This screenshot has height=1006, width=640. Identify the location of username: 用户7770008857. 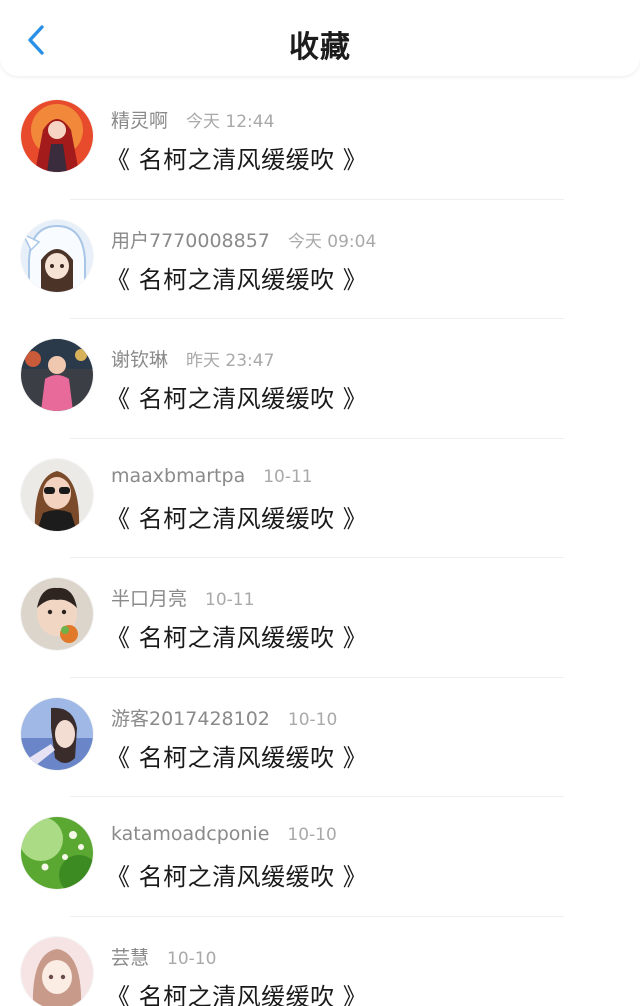
(190, 239).